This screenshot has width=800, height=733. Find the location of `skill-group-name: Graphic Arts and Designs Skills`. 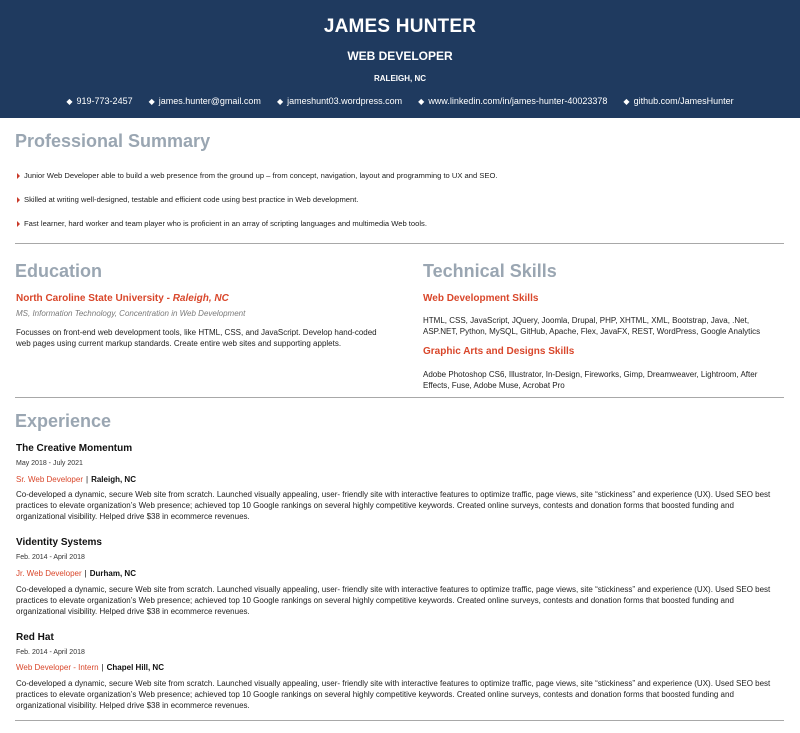

skill-group-name: Graphic Arts and Designs Skills is located at coordinates (499, 351).